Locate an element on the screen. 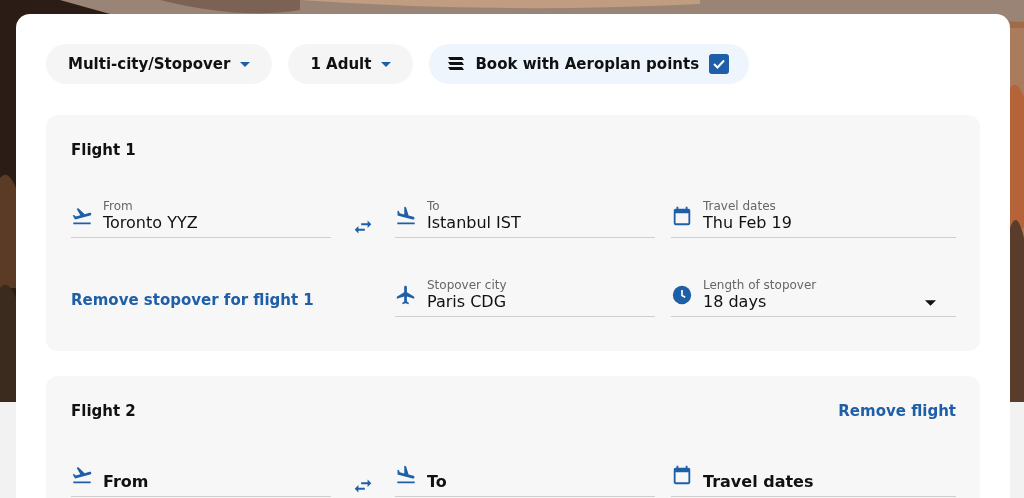 The image size is (1024, 498). to-field: To Istanbul IST is located at coordinates (525, 218).